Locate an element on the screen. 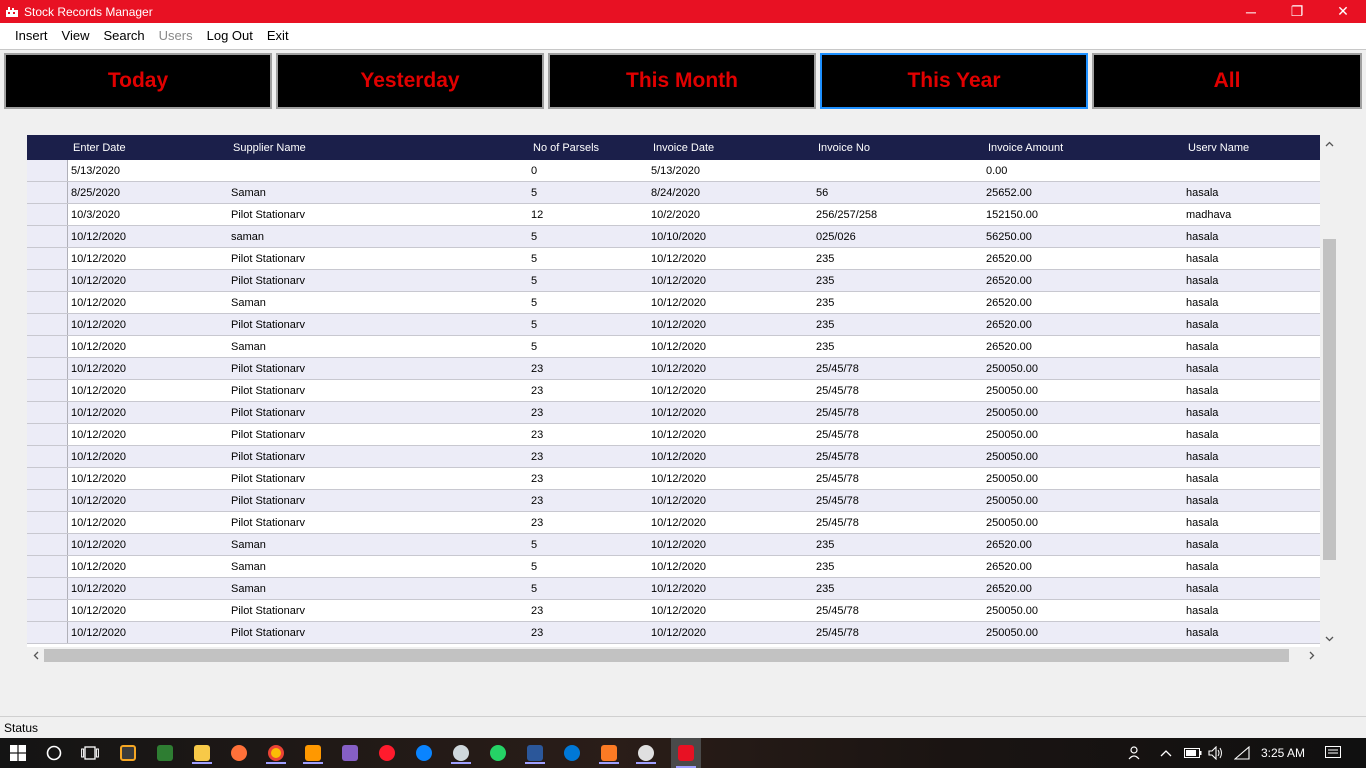 This screenshot has height=768, width=1366. cell-no-of-parsels: 0 is located at coordinates (534, 170).